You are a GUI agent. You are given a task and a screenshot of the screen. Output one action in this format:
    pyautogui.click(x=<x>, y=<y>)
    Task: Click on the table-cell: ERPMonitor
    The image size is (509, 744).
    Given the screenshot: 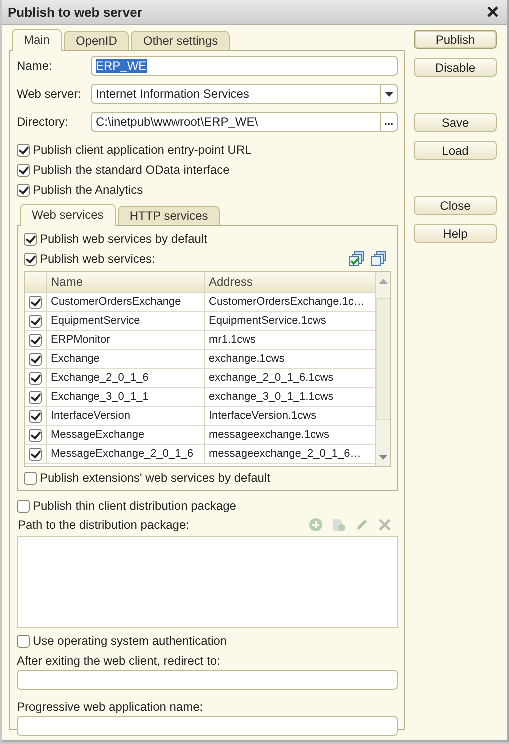 What is the action you would take?
    pyautogui.click(x=126, y=340)
    